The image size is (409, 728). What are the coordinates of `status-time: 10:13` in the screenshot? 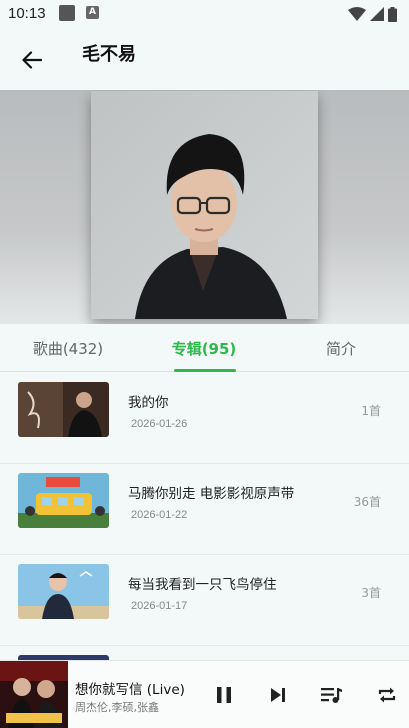 It's located at (27, 13).